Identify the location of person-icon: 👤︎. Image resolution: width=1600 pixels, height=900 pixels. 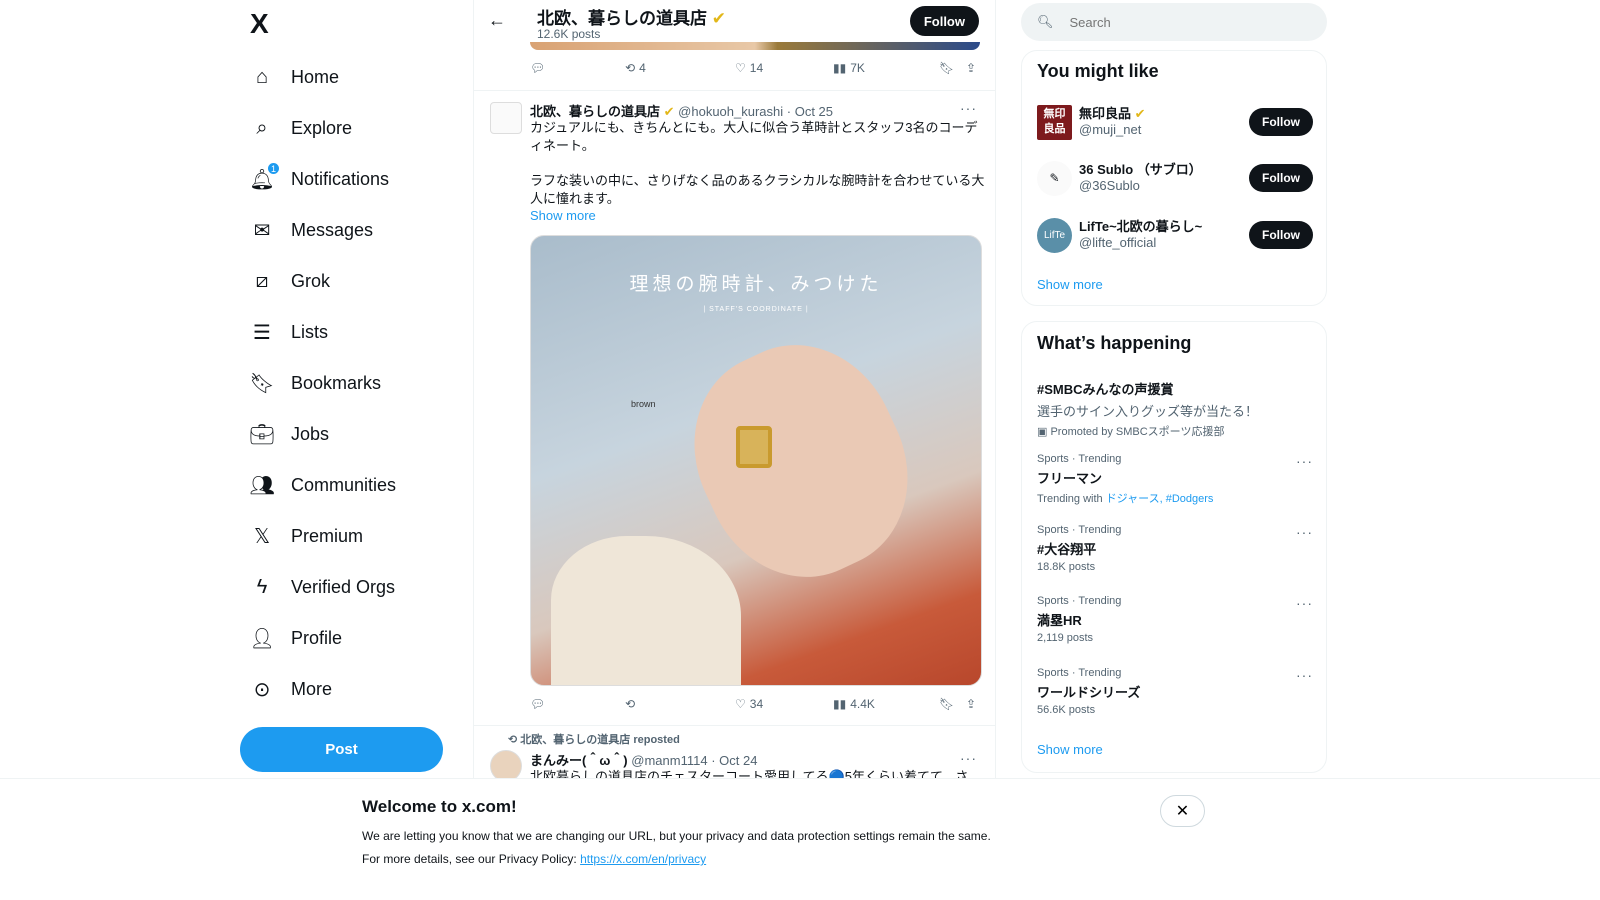
(262, 639).